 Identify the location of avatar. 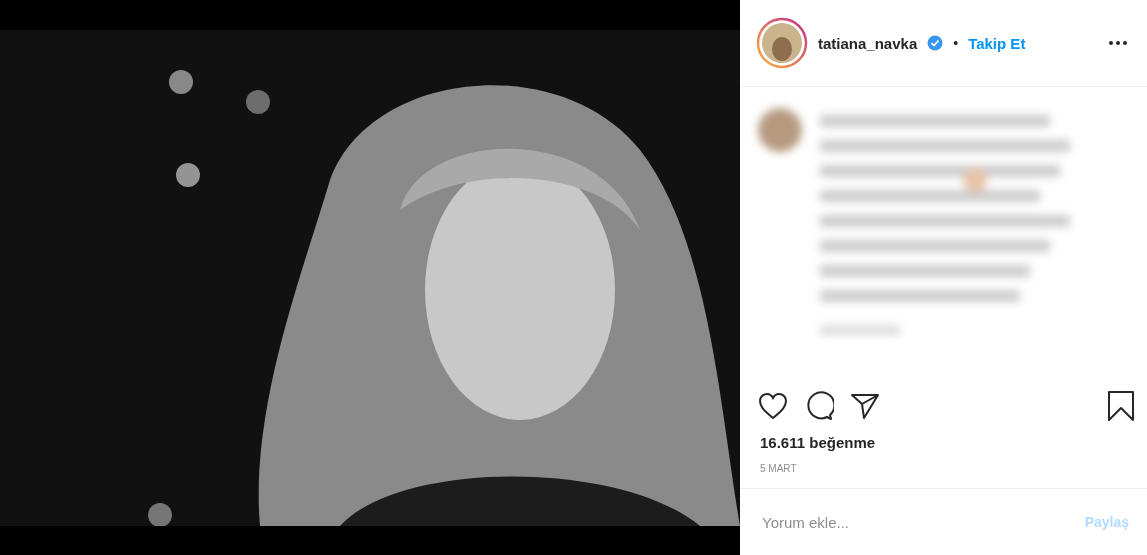
(782, 43).